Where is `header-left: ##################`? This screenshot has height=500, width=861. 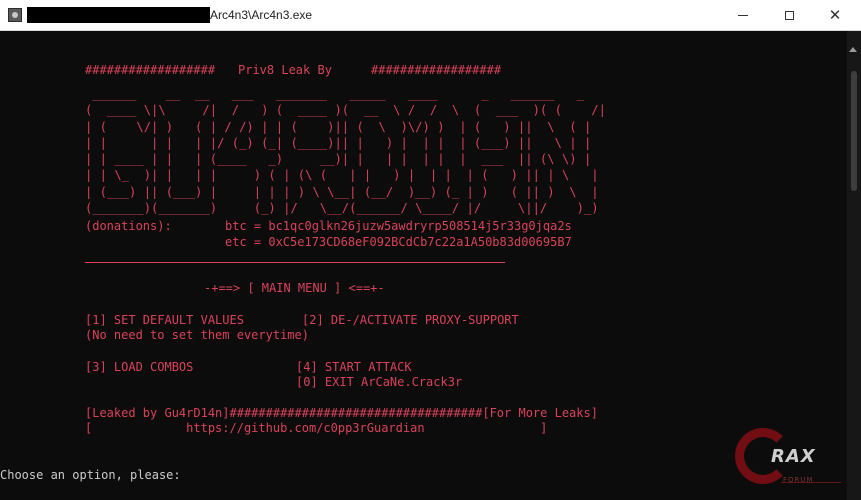 header-left: ################## is located at coordinates (150, 70).